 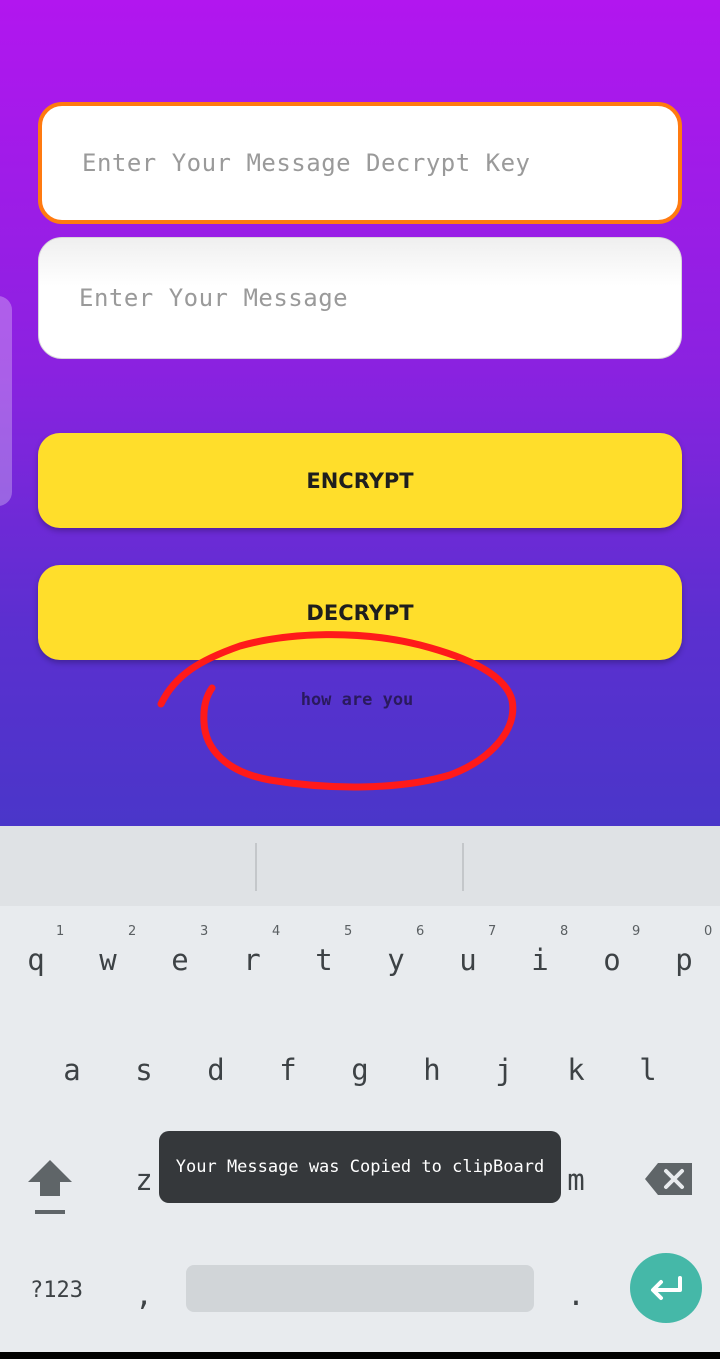 What do you see at coordinates (132, 931) in the screenshot?
I see `key-hint: 2` at bounding box center [132, 931].